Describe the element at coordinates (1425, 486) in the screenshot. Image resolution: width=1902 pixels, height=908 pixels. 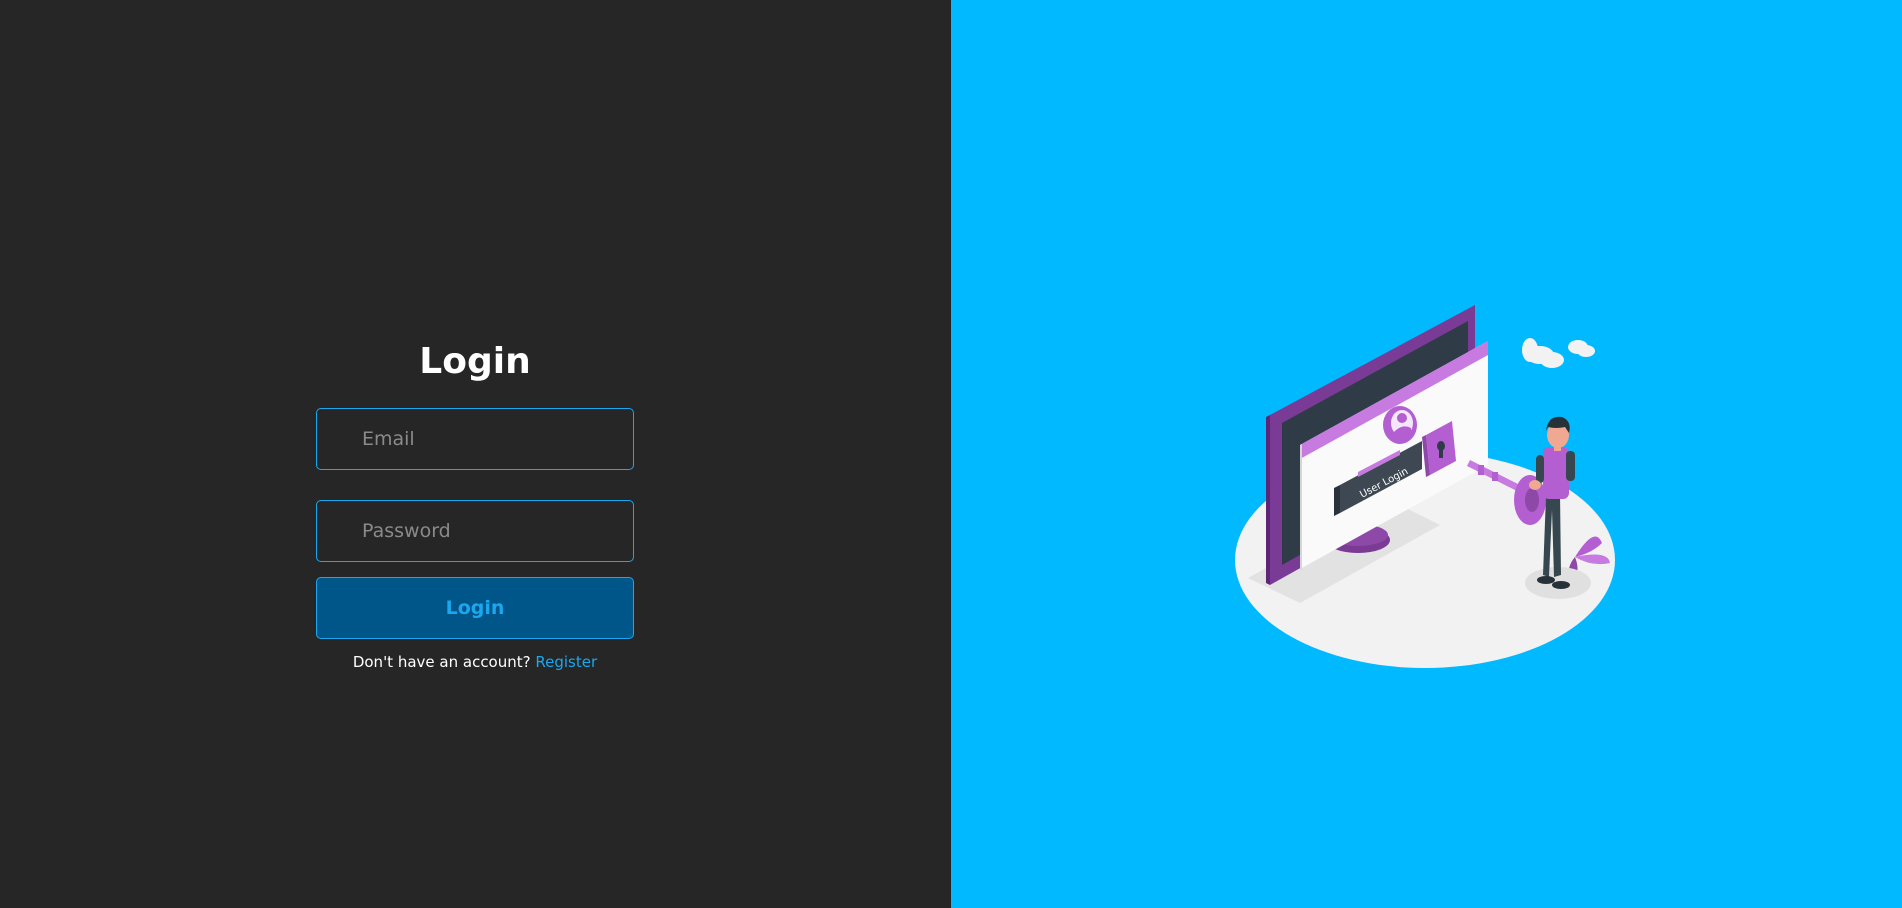
I see `login-illustration: User Login` at that location.